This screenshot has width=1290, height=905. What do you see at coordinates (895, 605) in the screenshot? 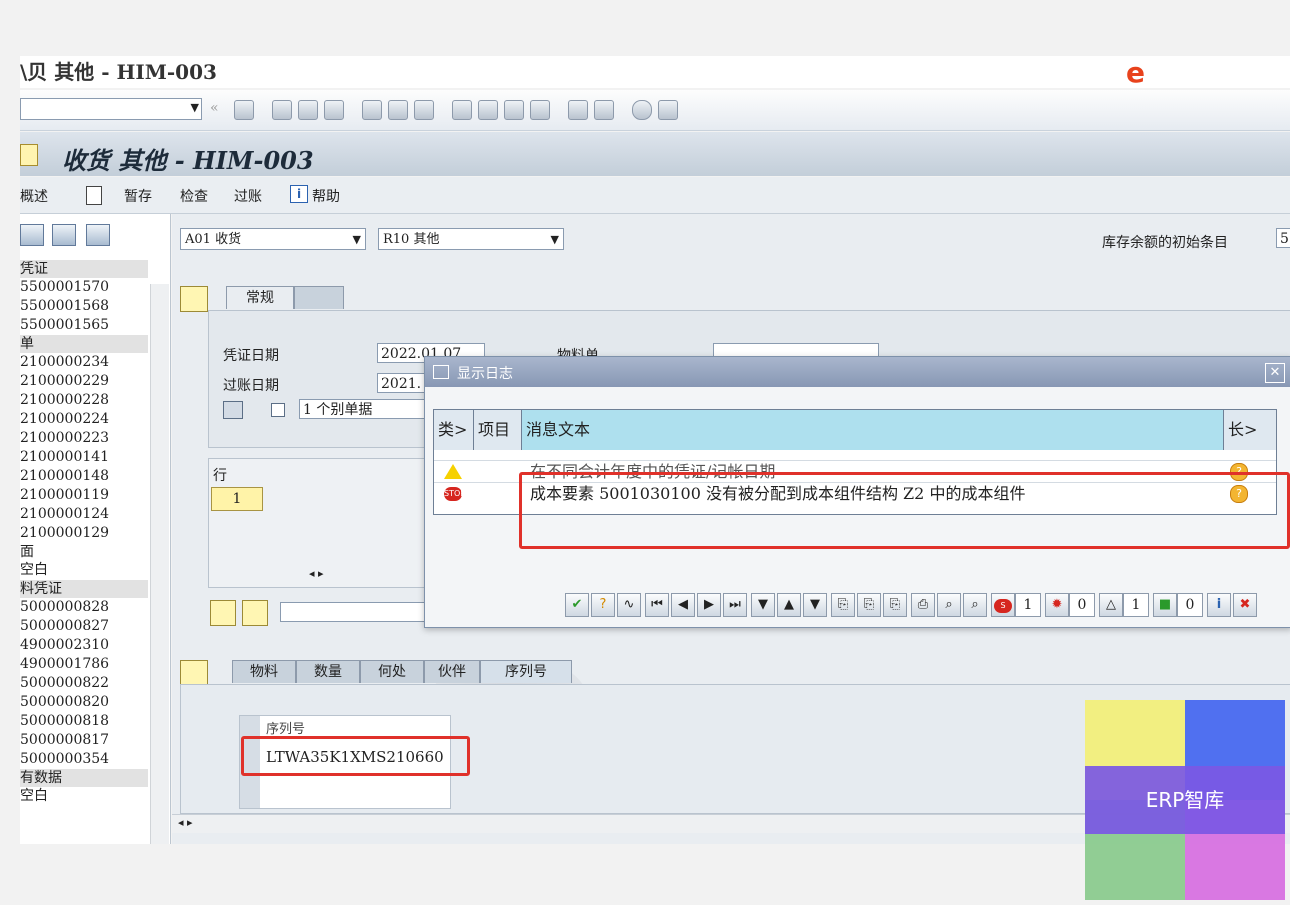
I see `paste-icon: ⎘` at bounding box center [895, 605].